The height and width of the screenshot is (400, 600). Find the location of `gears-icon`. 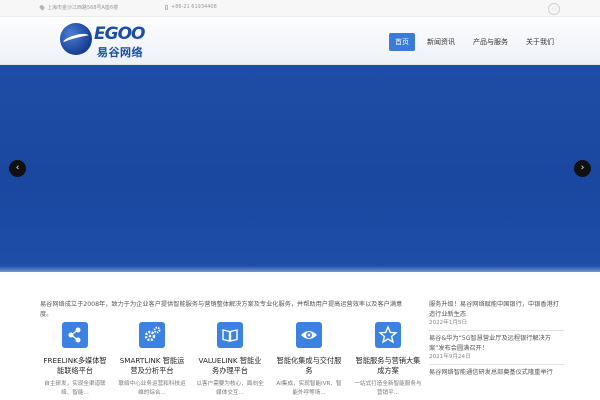

gears-icon is located at coordinates (152, 335).